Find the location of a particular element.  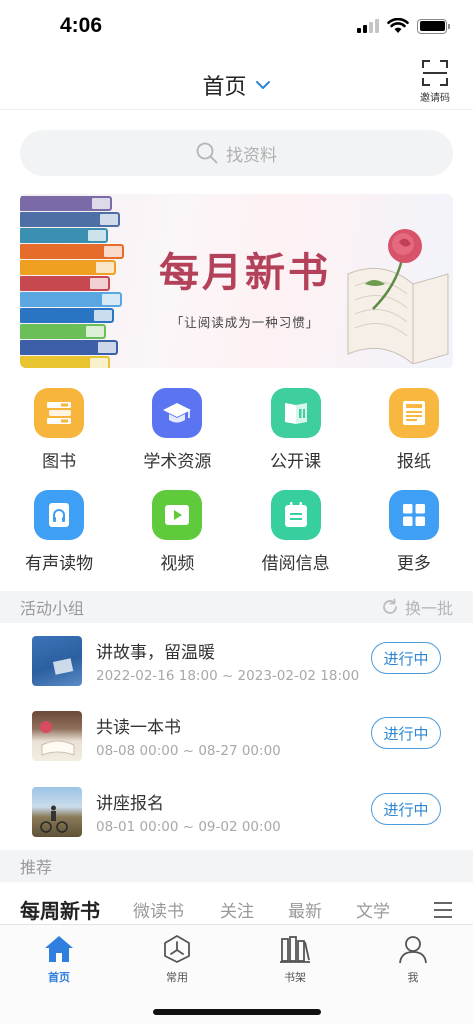

recommend-section-header: 推荐 is located at coordinates (236, 866).